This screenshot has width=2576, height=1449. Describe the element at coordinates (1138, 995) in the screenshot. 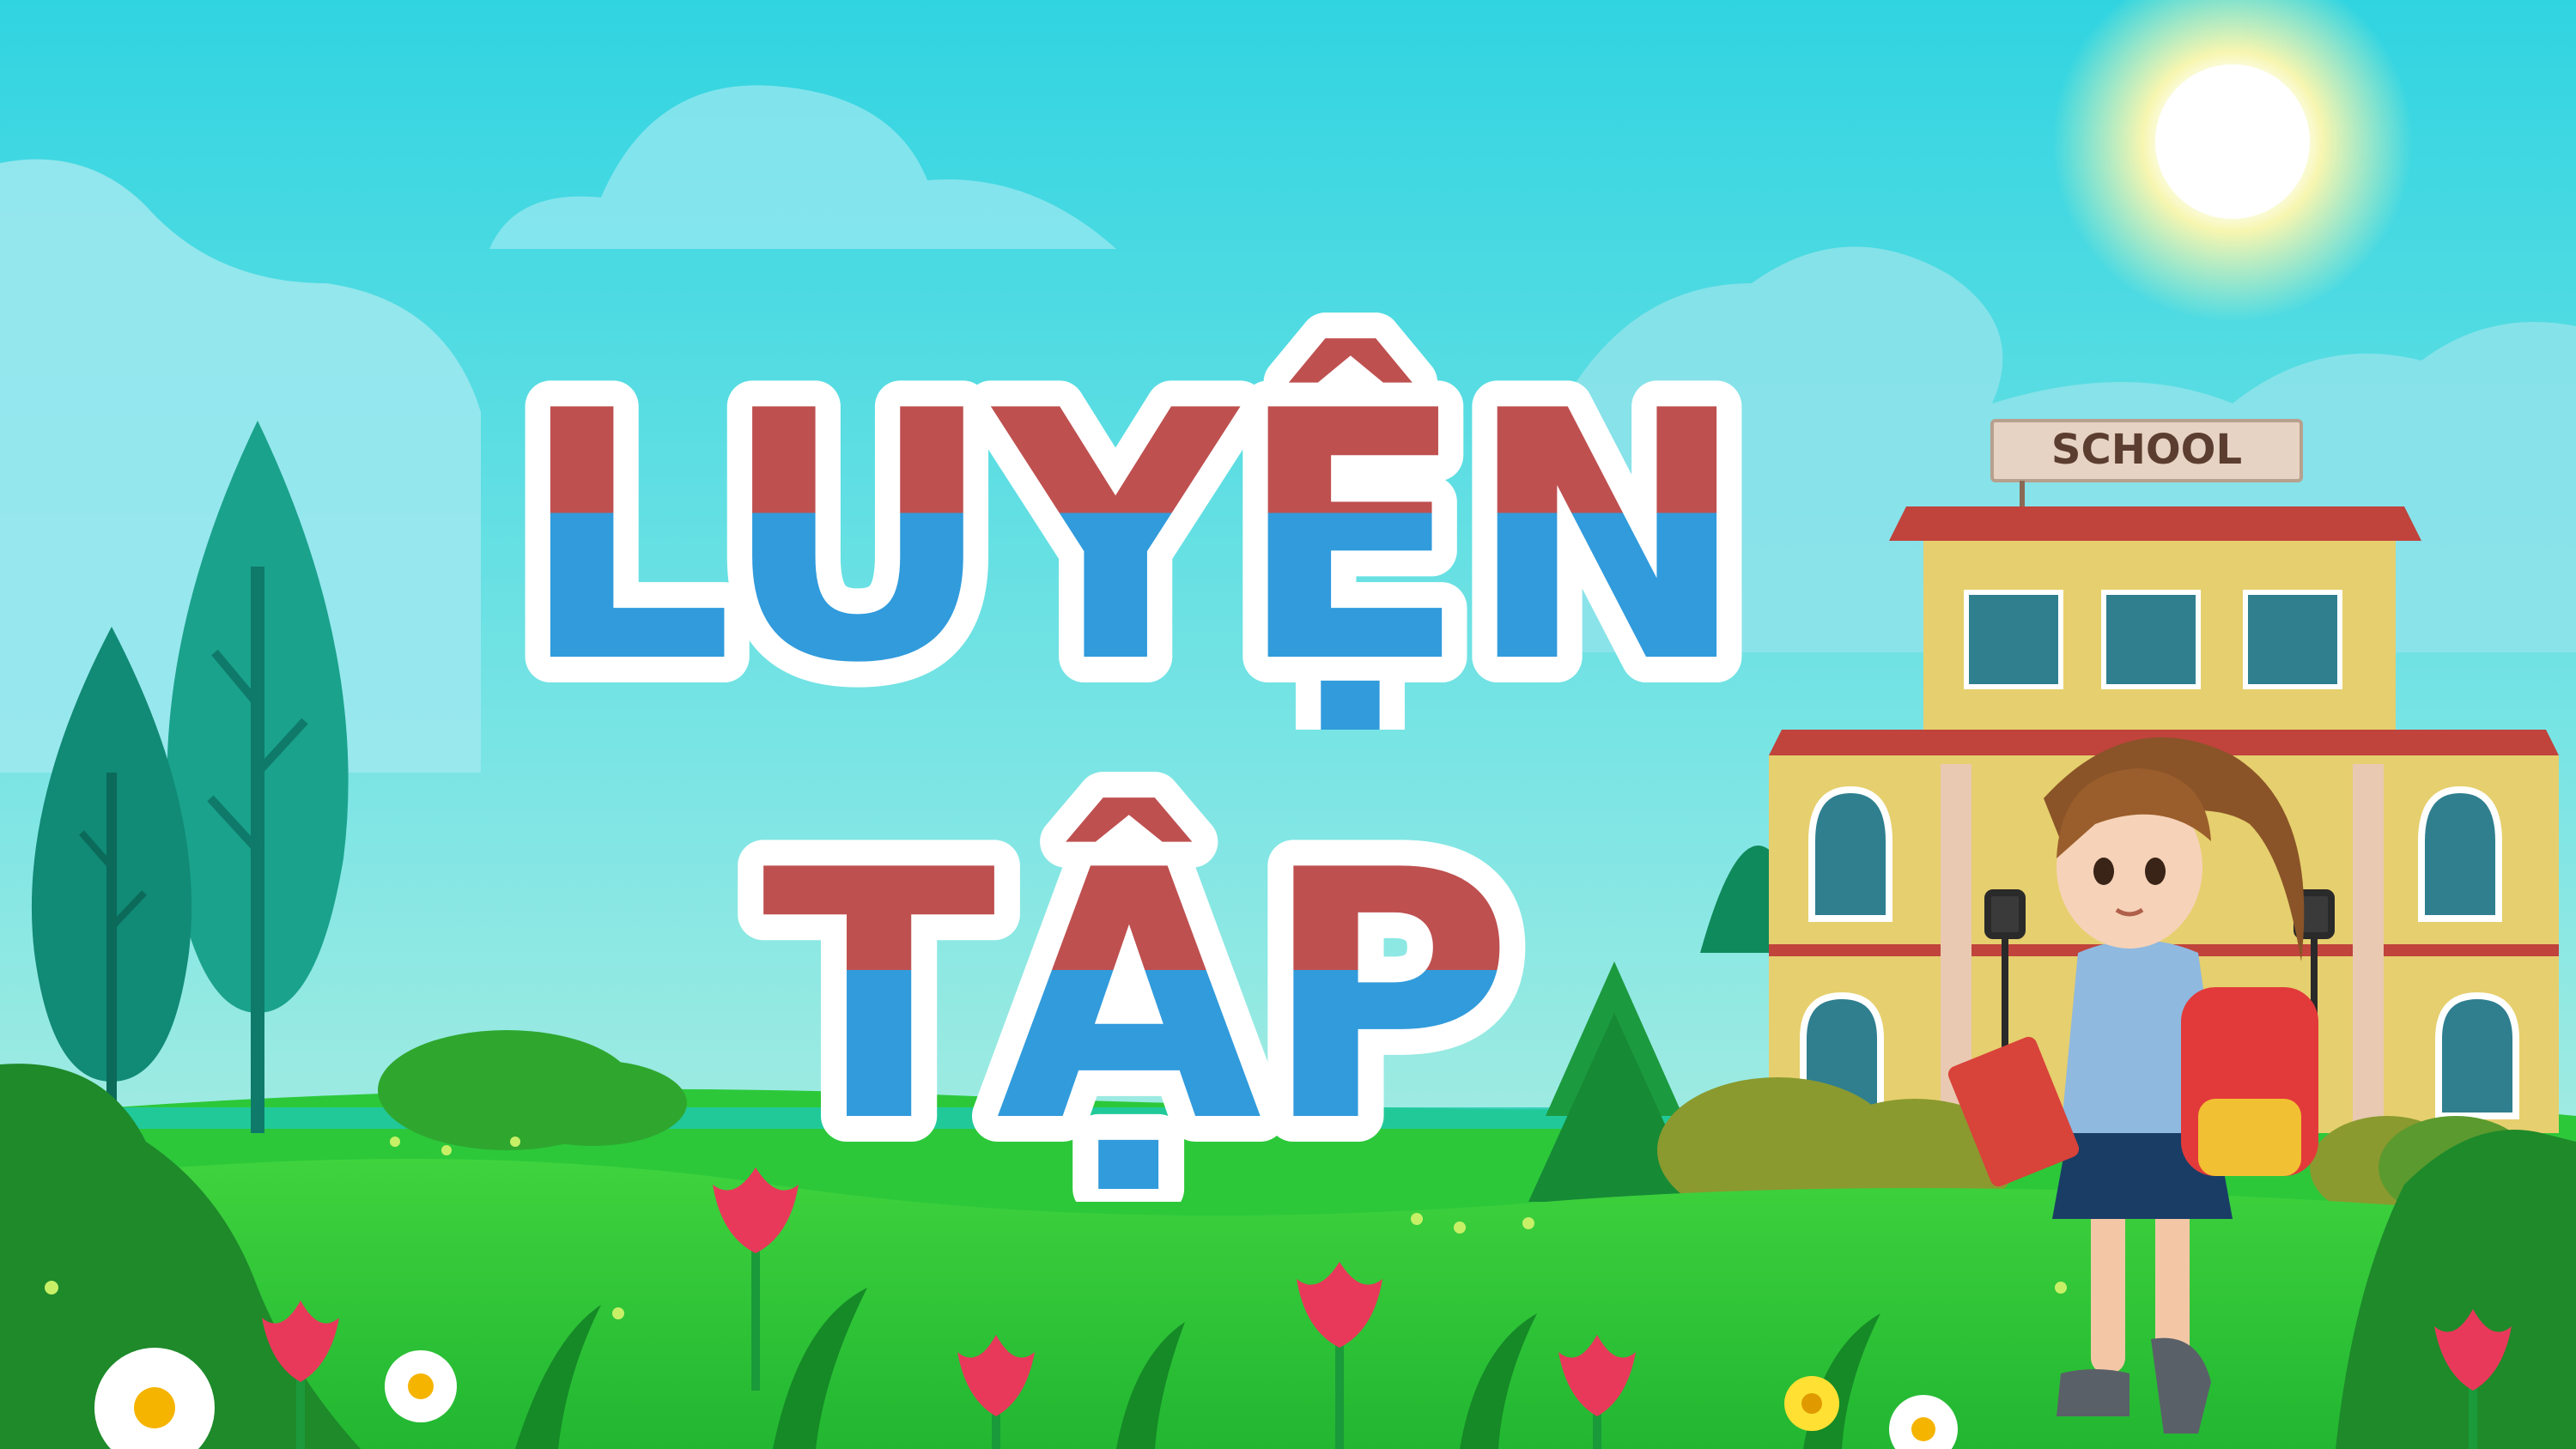

I see `title-line-2-text: TẬP` at that location.